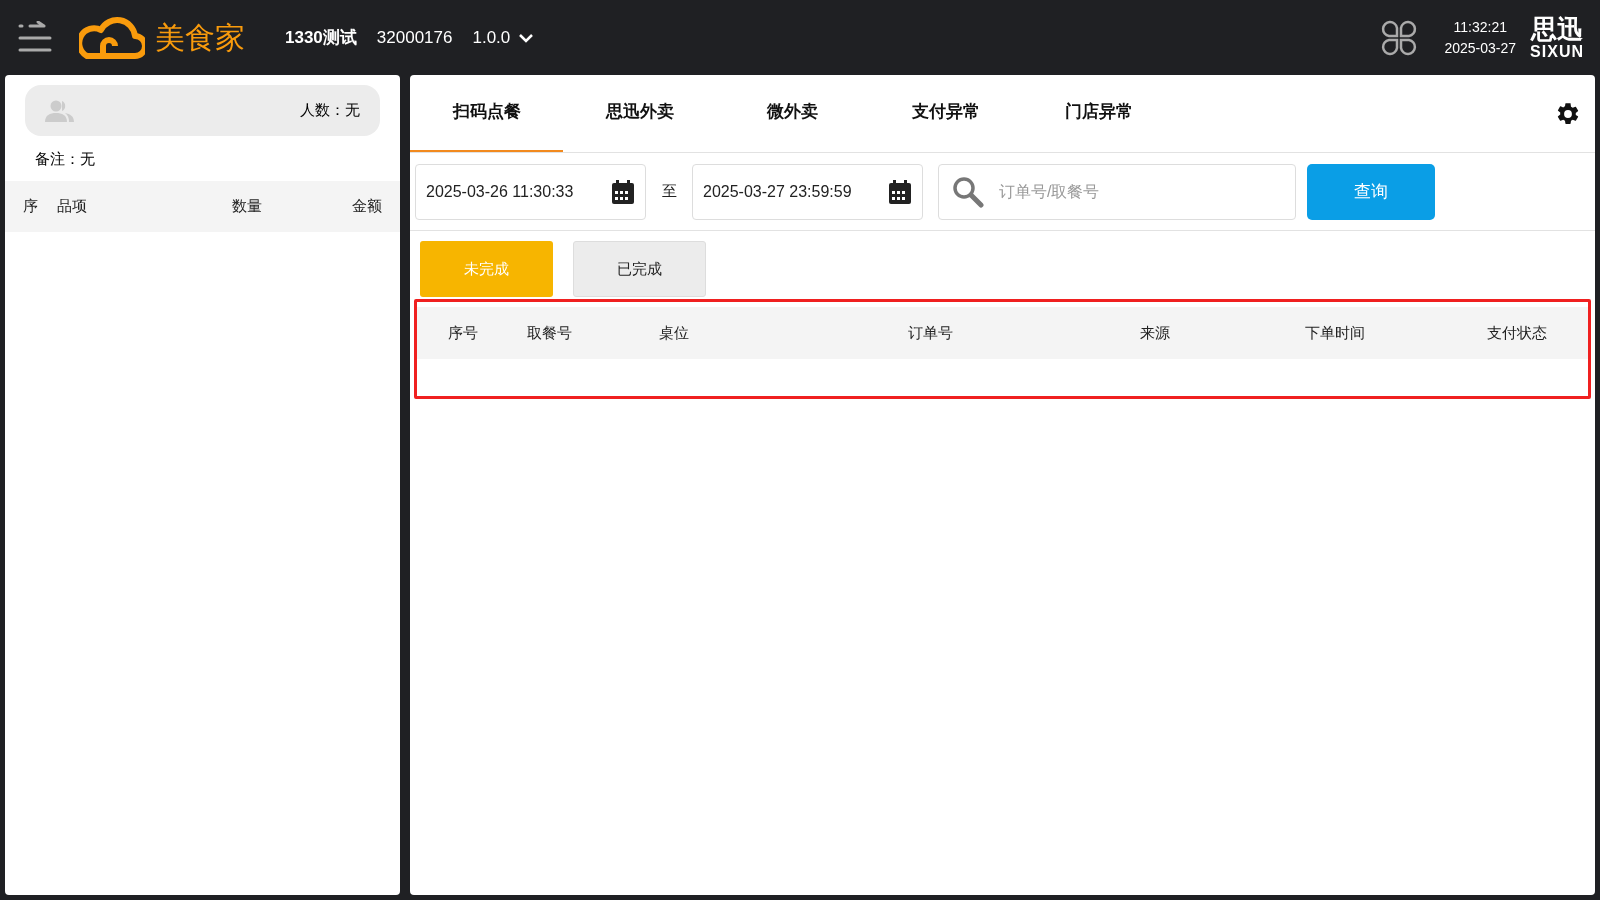 The image size is (1600, 900). What do you see at coordinates (930, 332) in the screenshot?
I see `column-header: 订单号` at bounding box center [930, 332].